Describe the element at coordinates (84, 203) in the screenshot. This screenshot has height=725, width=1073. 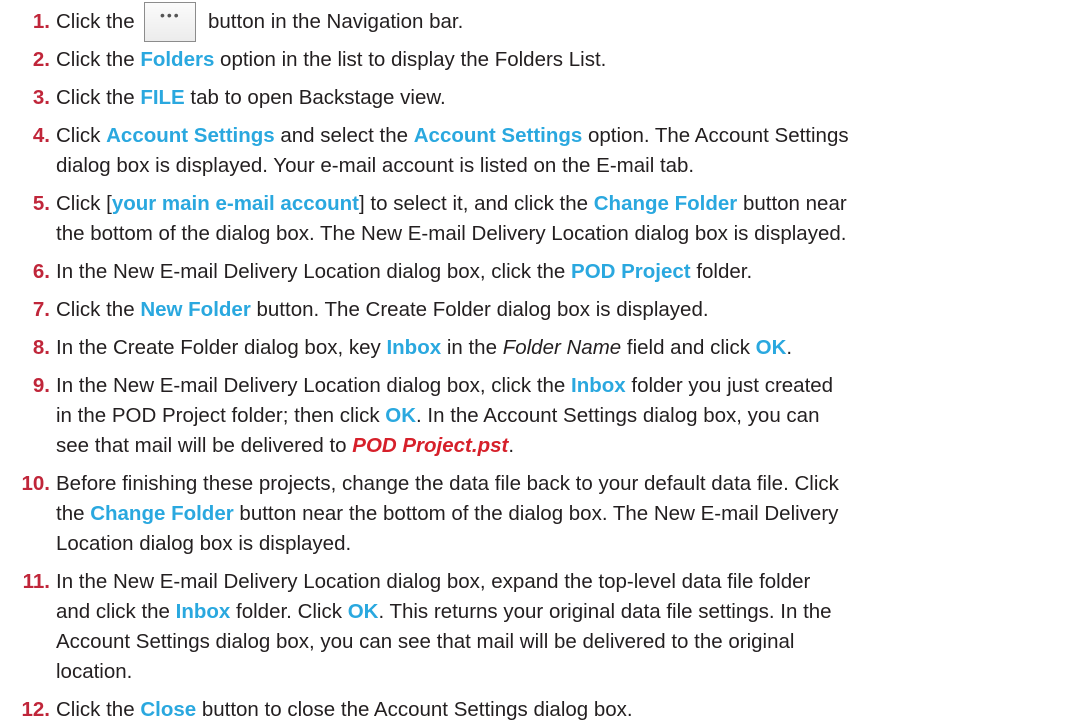
I see `step-text-run: Click [` at that location.